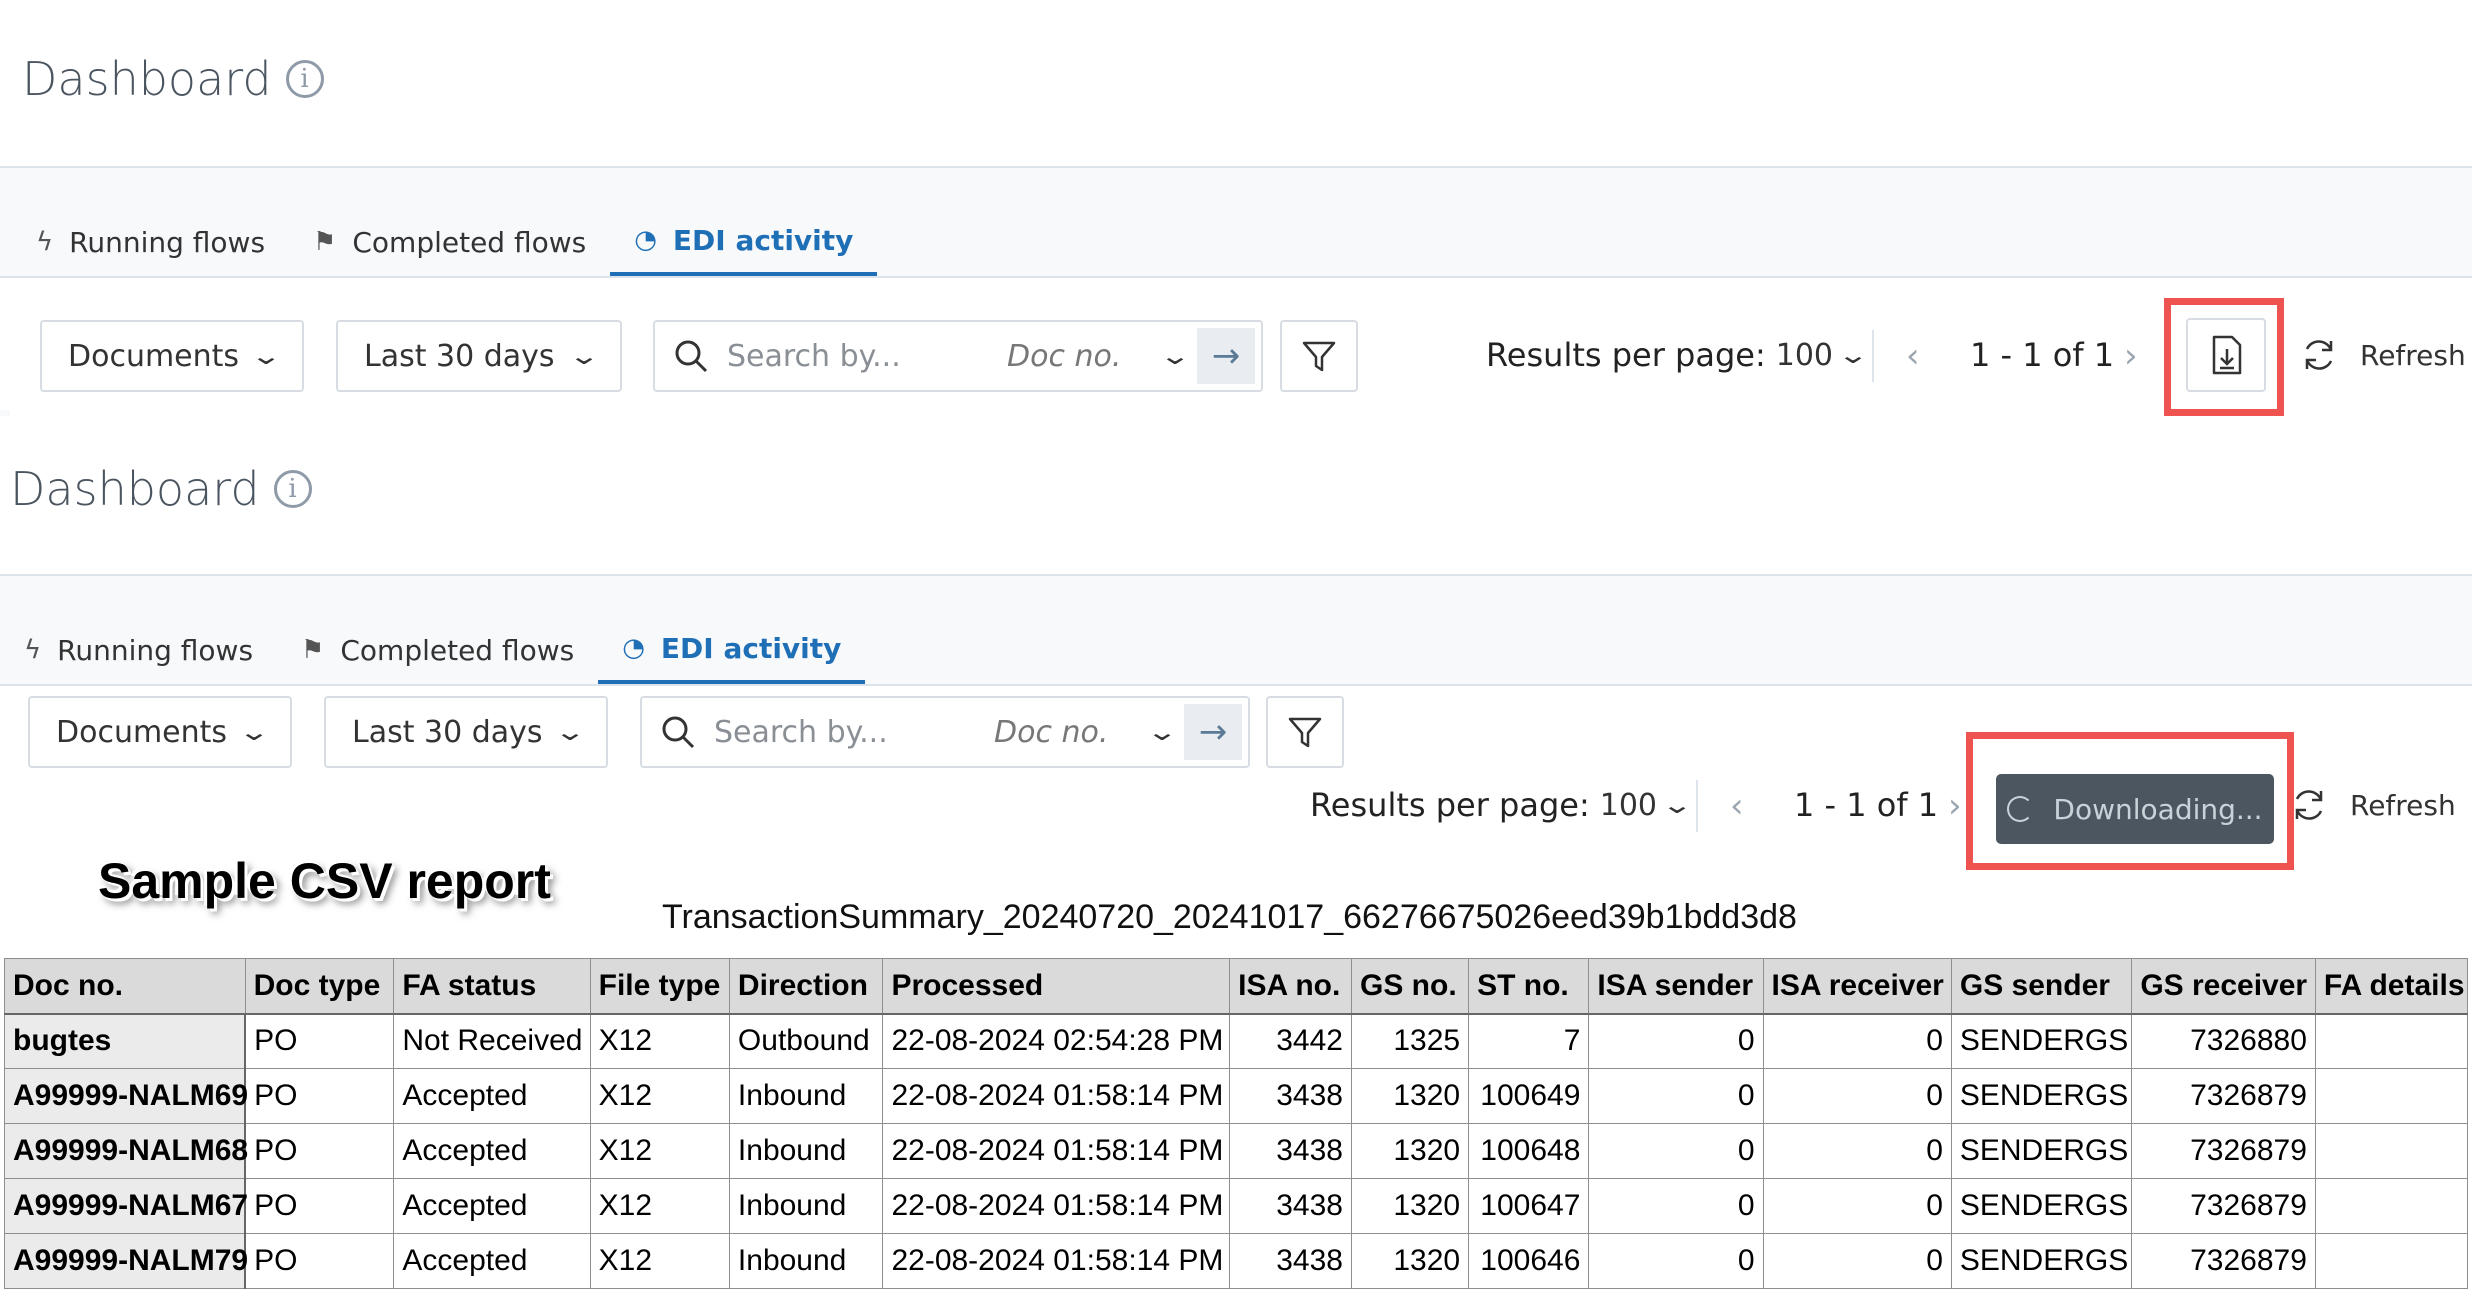 This screenshot has width=2472, height=1300. Describe the element at coordinates (1529, 1151) in the screenshot. I see `csv-cell: 100648` at that location.